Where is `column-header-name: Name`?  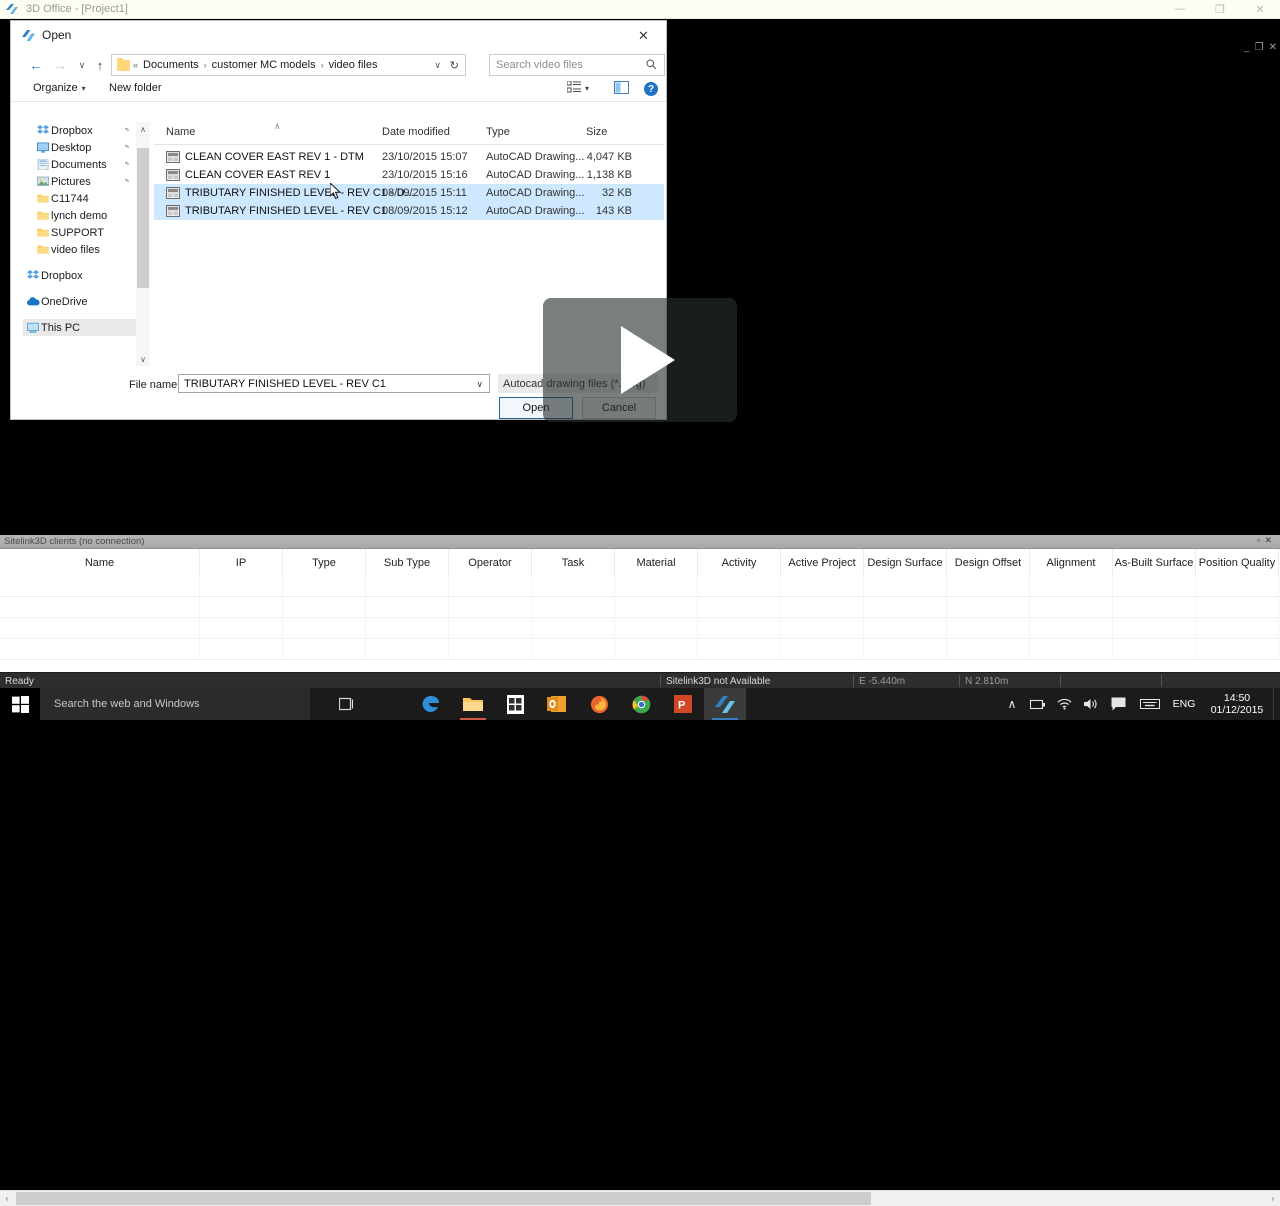 column-header-name: Name is located at coordinates (180, 132).